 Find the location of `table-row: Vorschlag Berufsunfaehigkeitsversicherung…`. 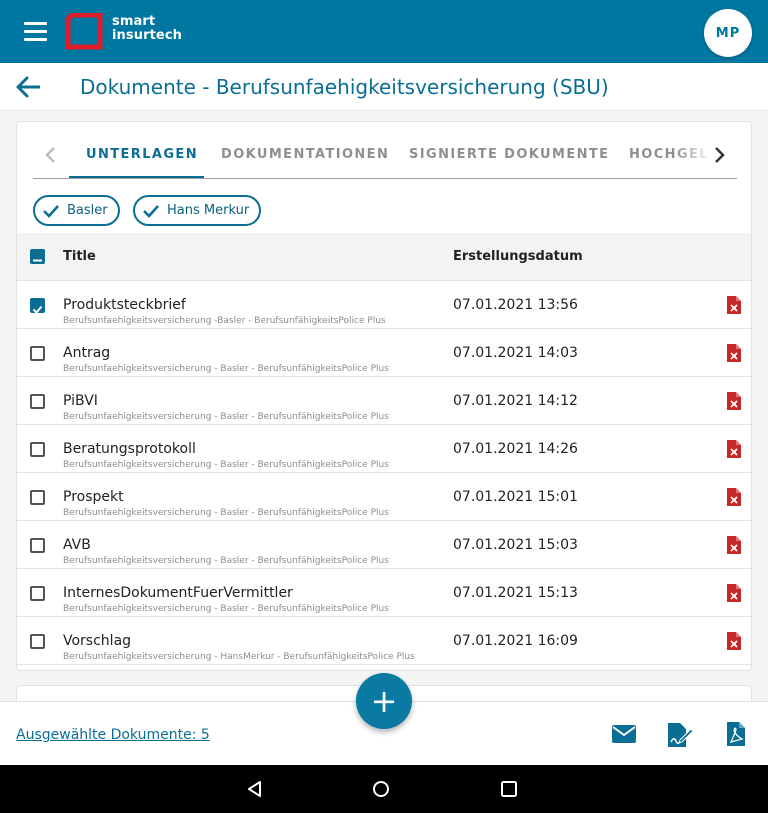

table-row: Vorschlag Berufsunfaehigkeitsversicherung… is located at coordinates (384, 641).